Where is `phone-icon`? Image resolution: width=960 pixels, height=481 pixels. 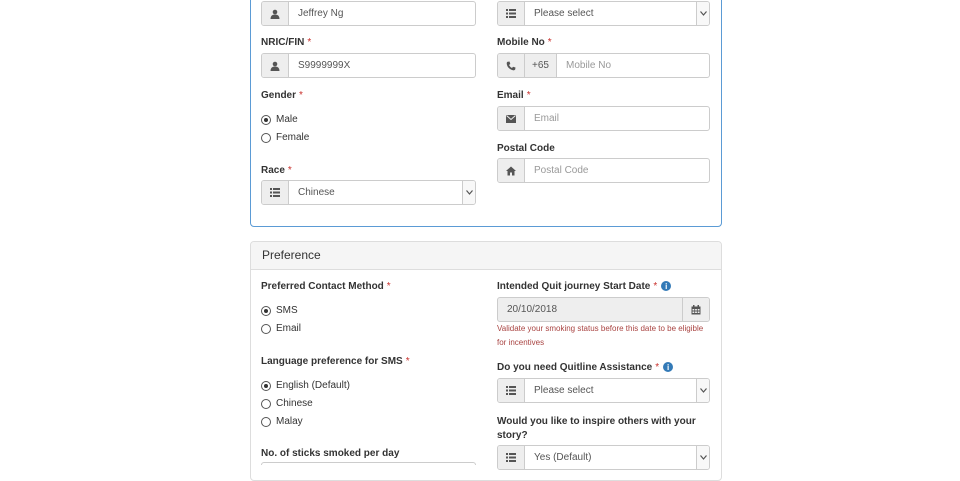
phone-icon is located at coordinates (511, 65).